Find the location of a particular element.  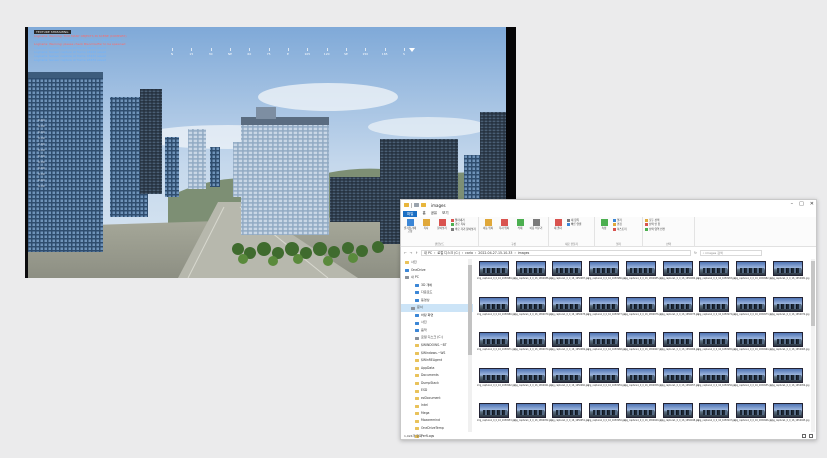

file-thumbnail: img_capture1_0_0_16_1650977.jpg is located at coordinates (606, 311).